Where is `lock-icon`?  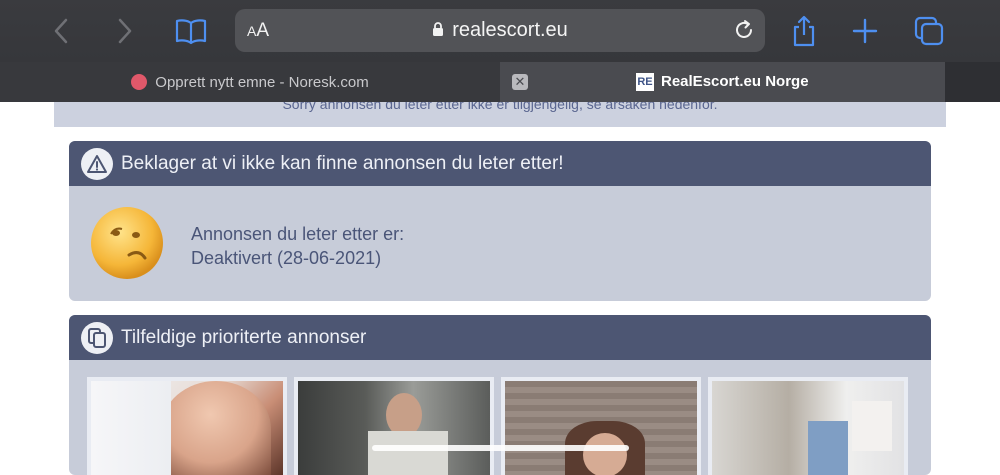 lock-icon is located at coordinates (438, 29).